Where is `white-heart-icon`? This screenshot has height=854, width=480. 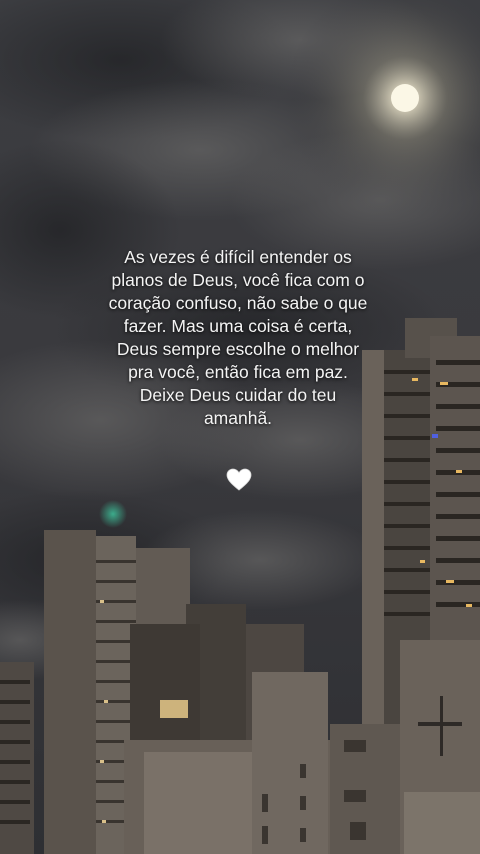 white-heart-icon is located at coordinates (239, 479).